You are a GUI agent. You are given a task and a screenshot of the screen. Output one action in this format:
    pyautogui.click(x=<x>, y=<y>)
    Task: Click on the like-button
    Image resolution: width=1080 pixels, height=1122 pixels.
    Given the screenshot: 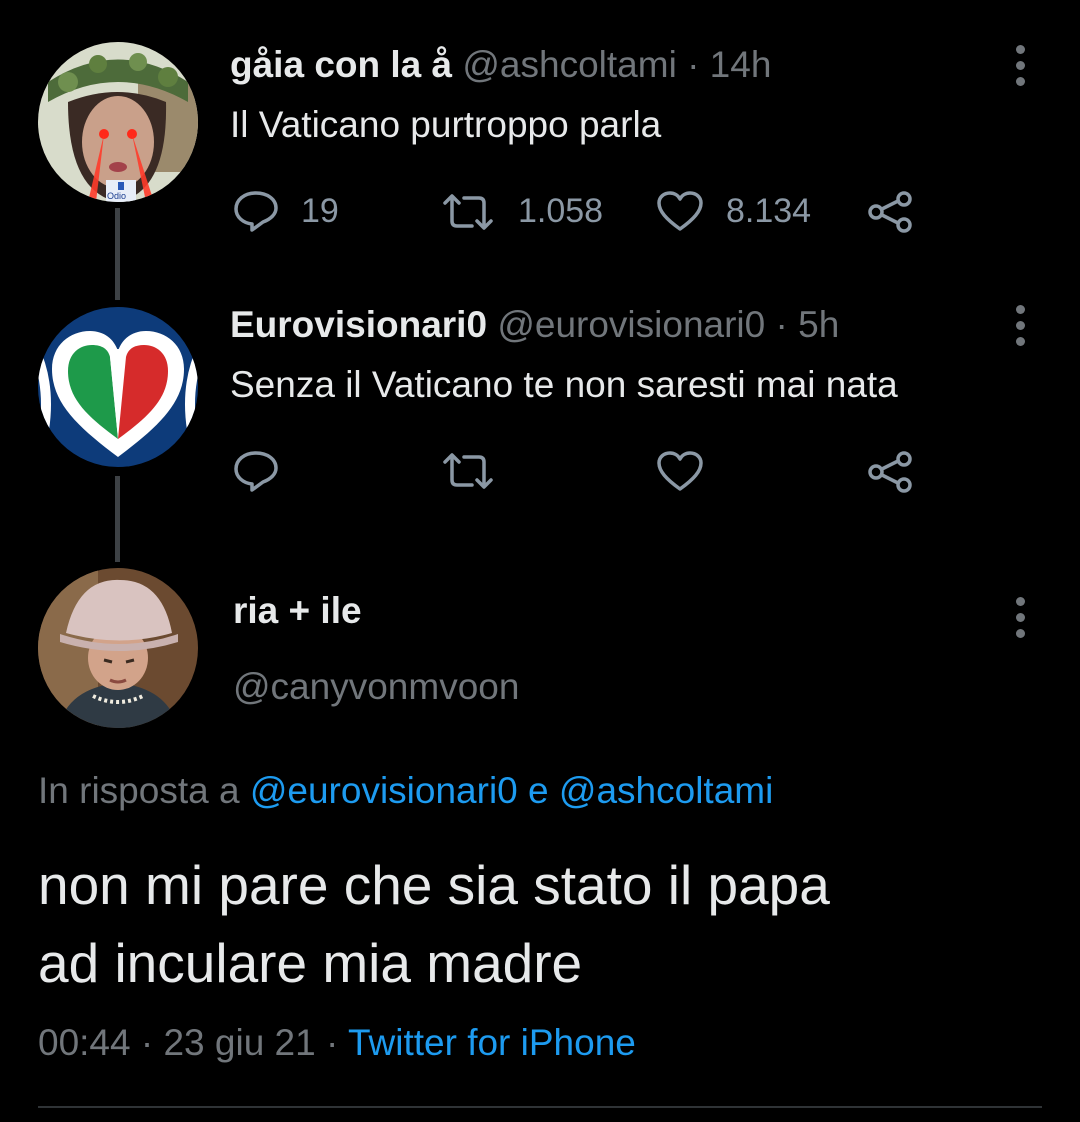 What is the action you would take?
    pyautogui.click(x=680, y=471)
    